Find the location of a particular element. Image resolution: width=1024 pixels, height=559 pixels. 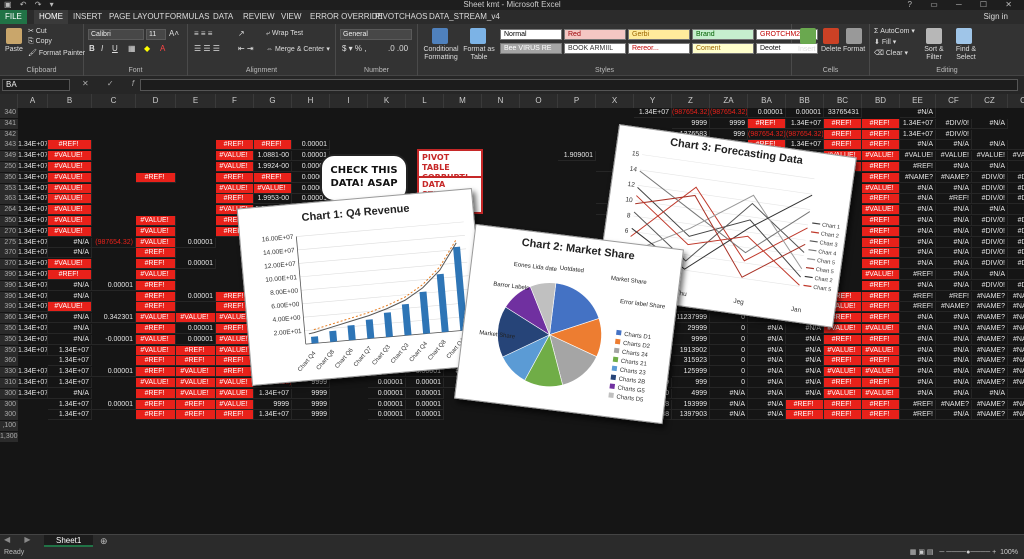

column-header: E is located at coordinates (196, 101).